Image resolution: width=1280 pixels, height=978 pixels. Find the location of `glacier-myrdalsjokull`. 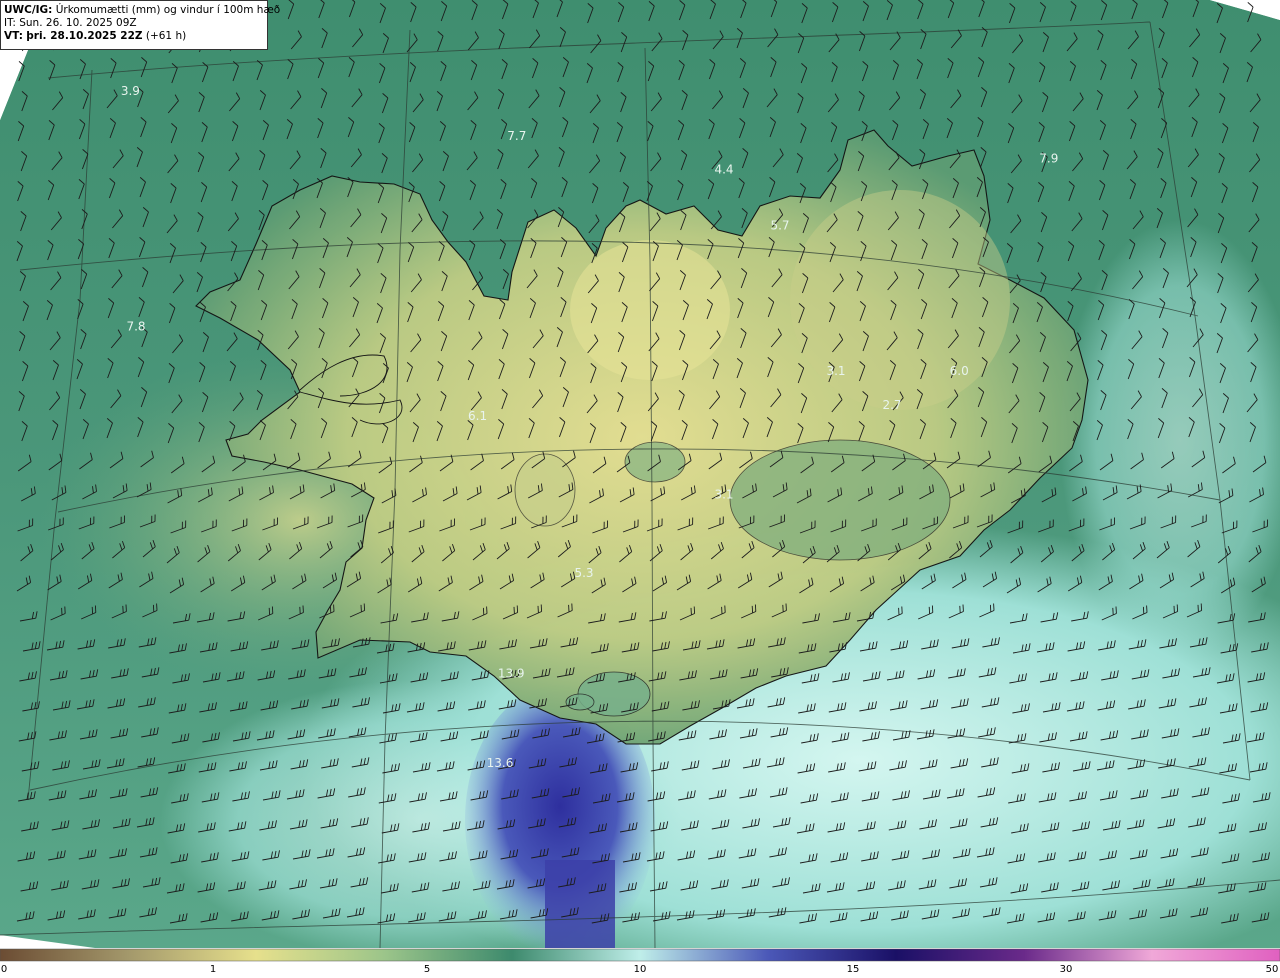

glacier-myrdalsjokull is located at coordinates (614, 694).